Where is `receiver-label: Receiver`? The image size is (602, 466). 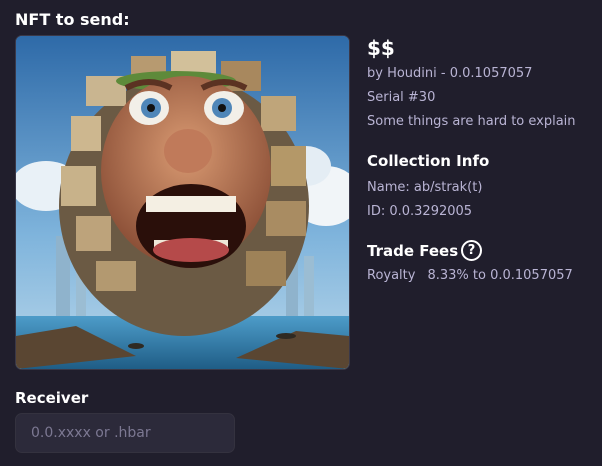
receiver-label: Receiver is located at coordinates (52, 398).